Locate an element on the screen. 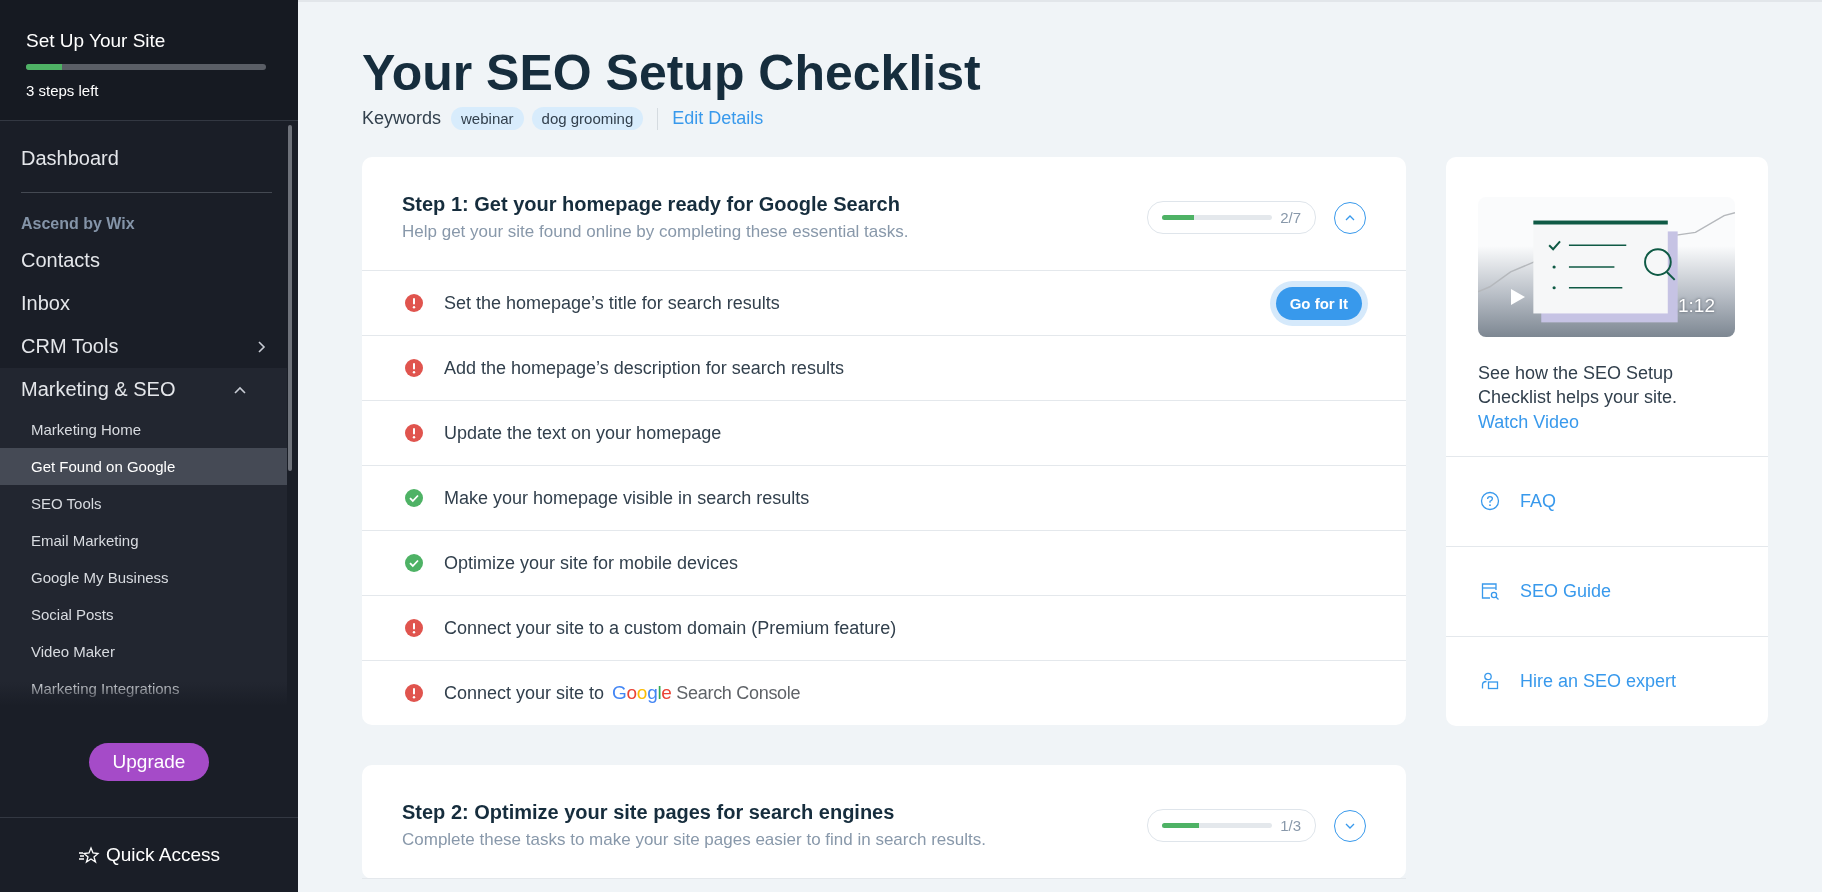 Image resolution: width=1822 pixels, height=892 pixels. quick-access-button: Quick Access is located at coordinates (148, 855).